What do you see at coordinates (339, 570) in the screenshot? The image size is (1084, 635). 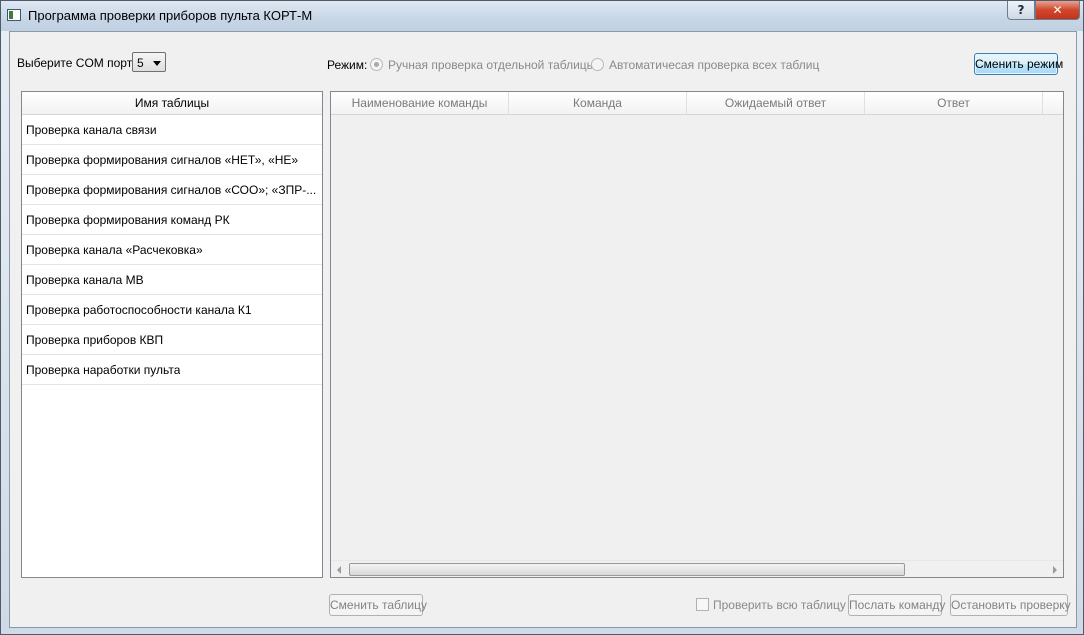 I see `scroll-left-icon` at bounding box center [339, 570].